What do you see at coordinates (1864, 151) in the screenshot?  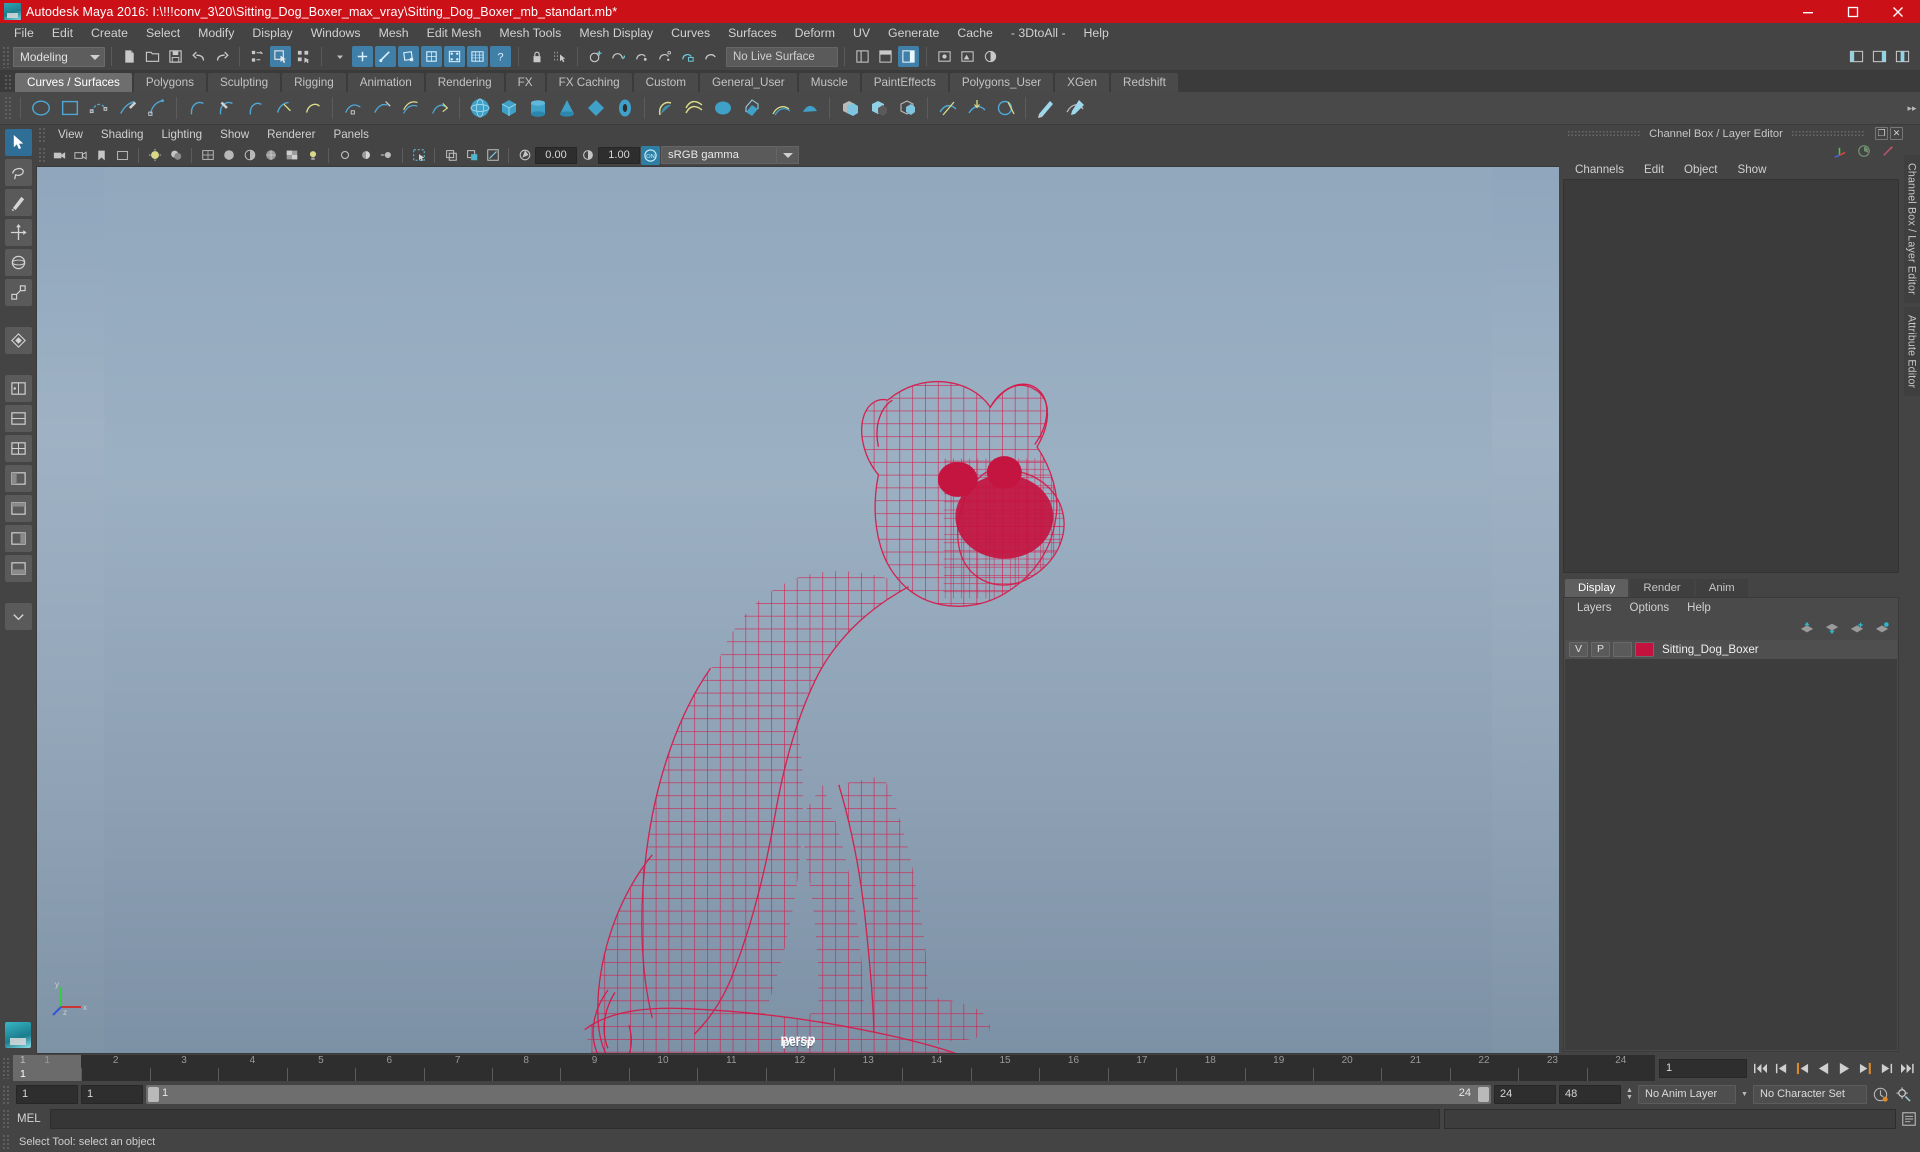 I see `animation-curve-icon` at bounding box center [1864, 151].